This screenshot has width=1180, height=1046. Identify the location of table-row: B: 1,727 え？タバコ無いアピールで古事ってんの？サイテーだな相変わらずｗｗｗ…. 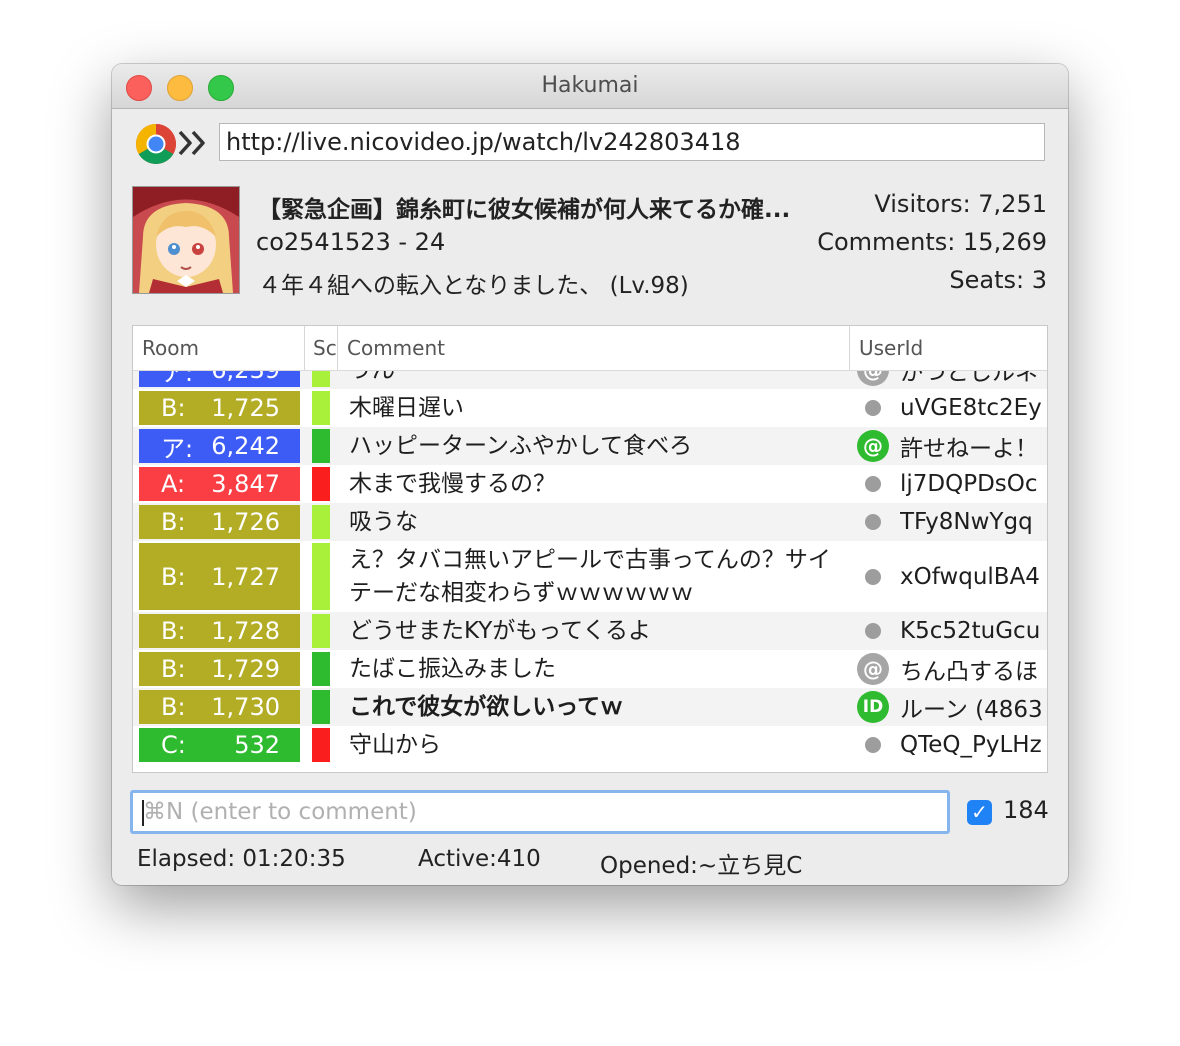
(590, 576).